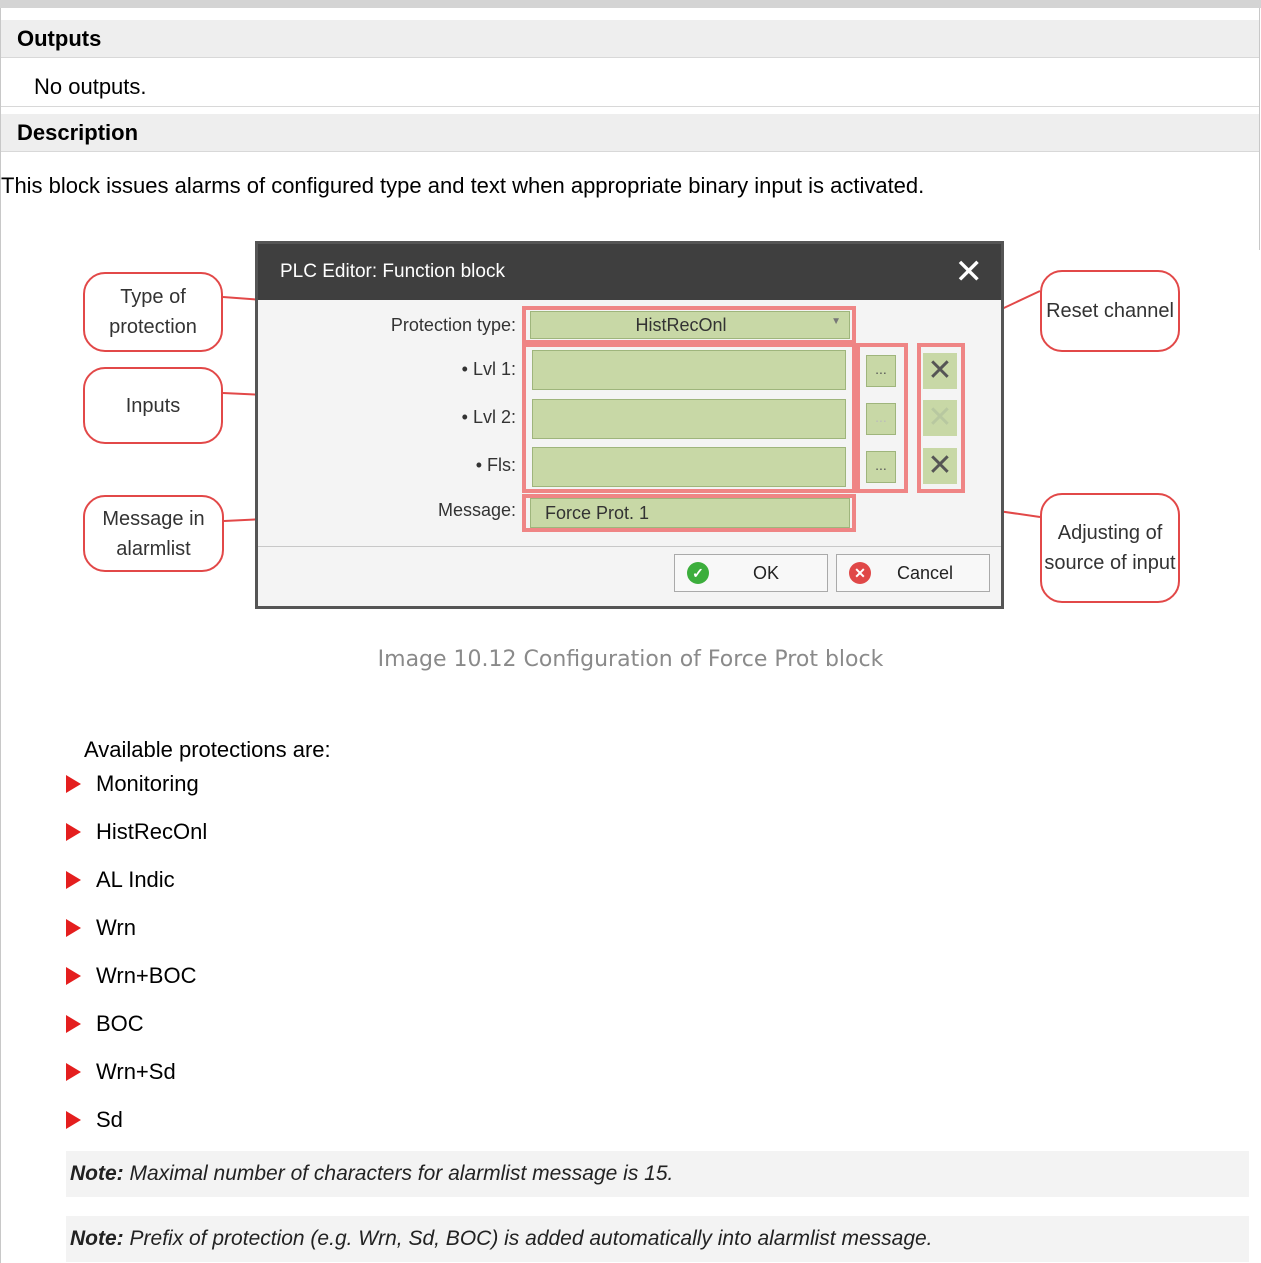  I want to click on cancel-button: ✕ Cancel, so click(913, 573).